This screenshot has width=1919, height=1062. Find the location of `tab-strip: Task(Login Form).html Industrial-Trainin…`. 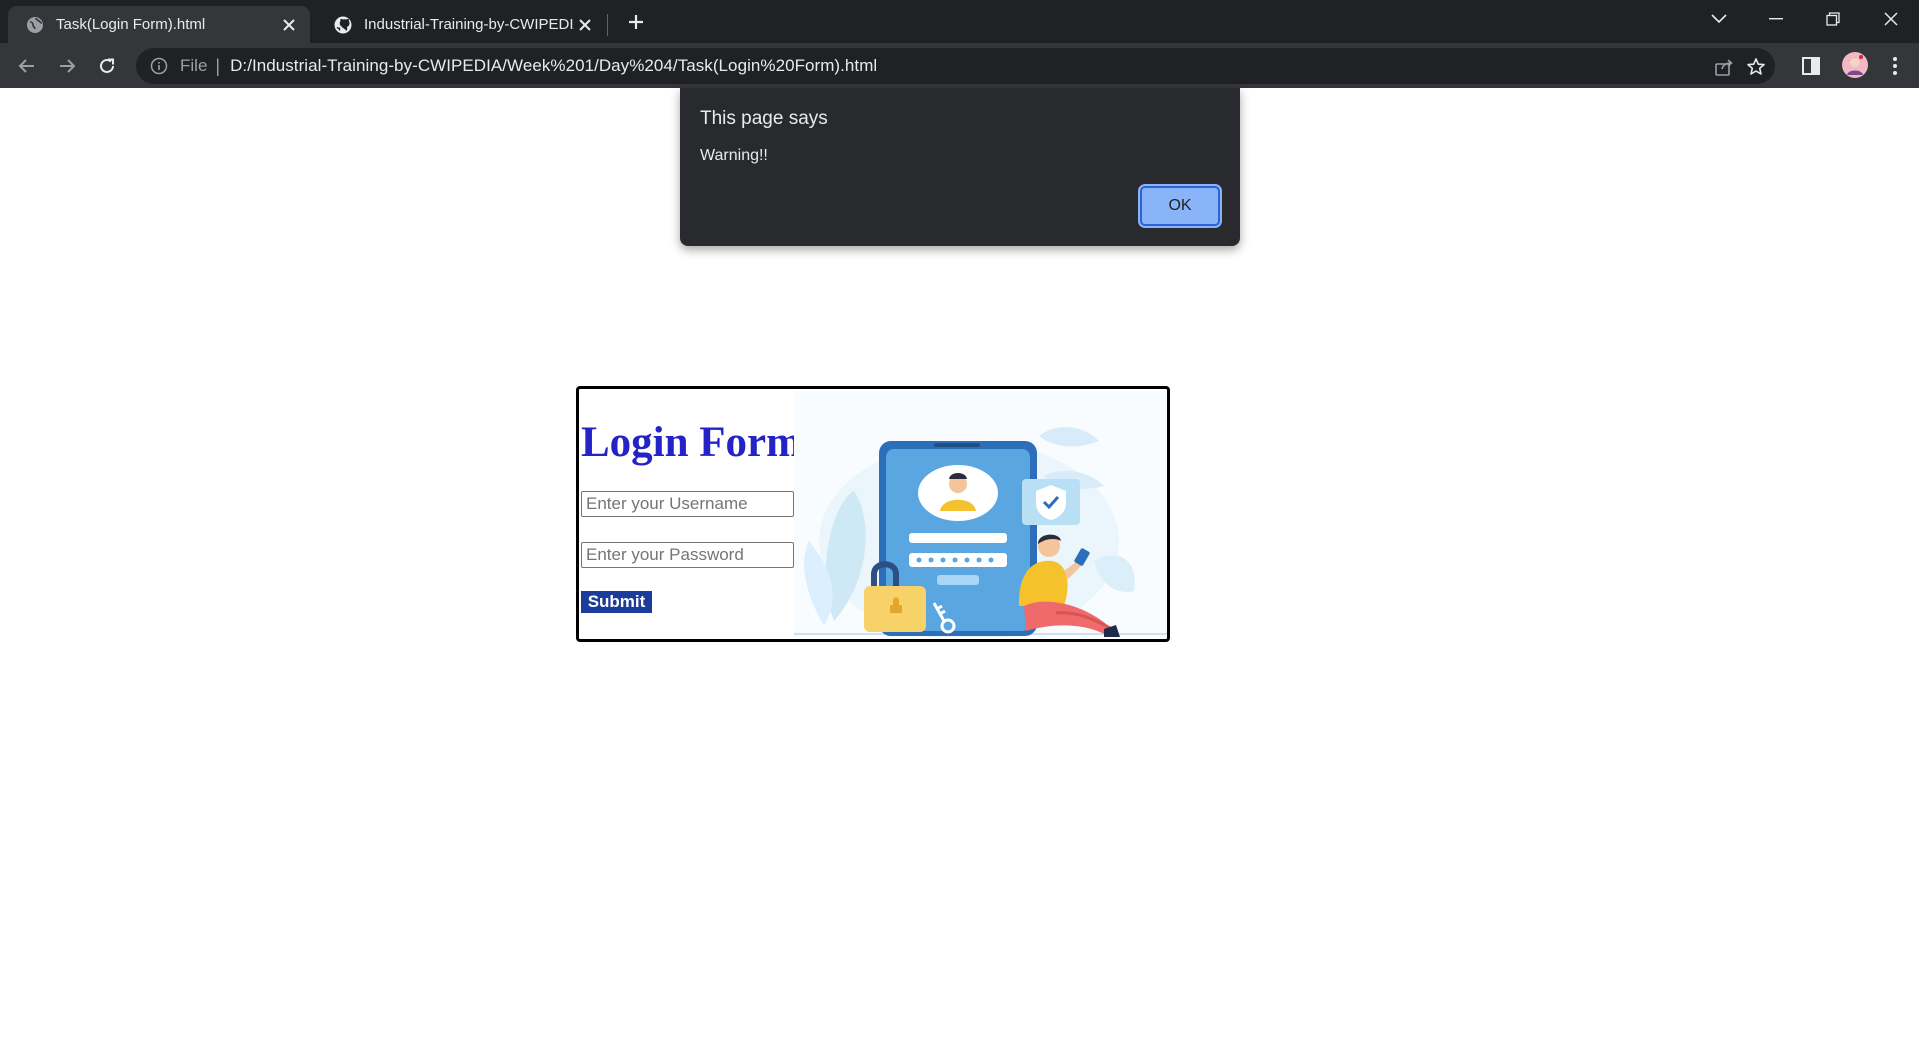

tab-strip: Task(Login Form).html Industrial-Trainin… is located at coordinates (959, 21).